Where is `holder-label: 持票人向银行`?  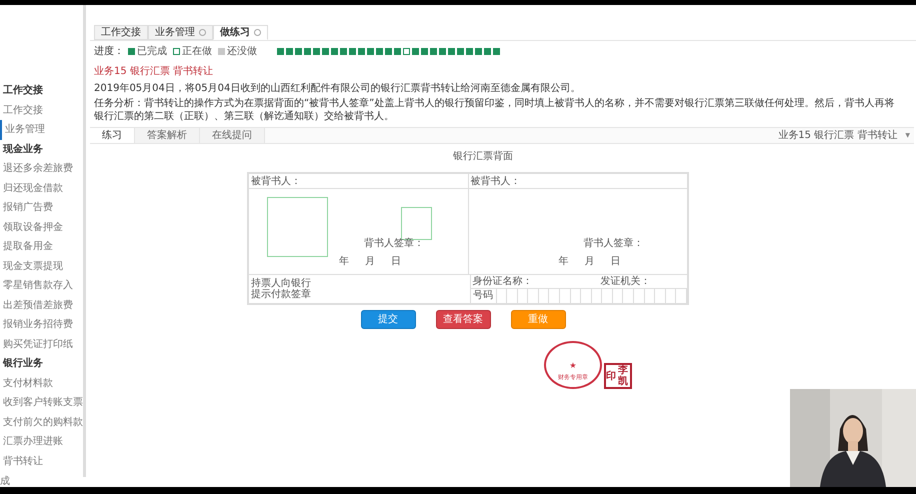
holder-label: 持票人向银行 is located at coordinates (281, 283).